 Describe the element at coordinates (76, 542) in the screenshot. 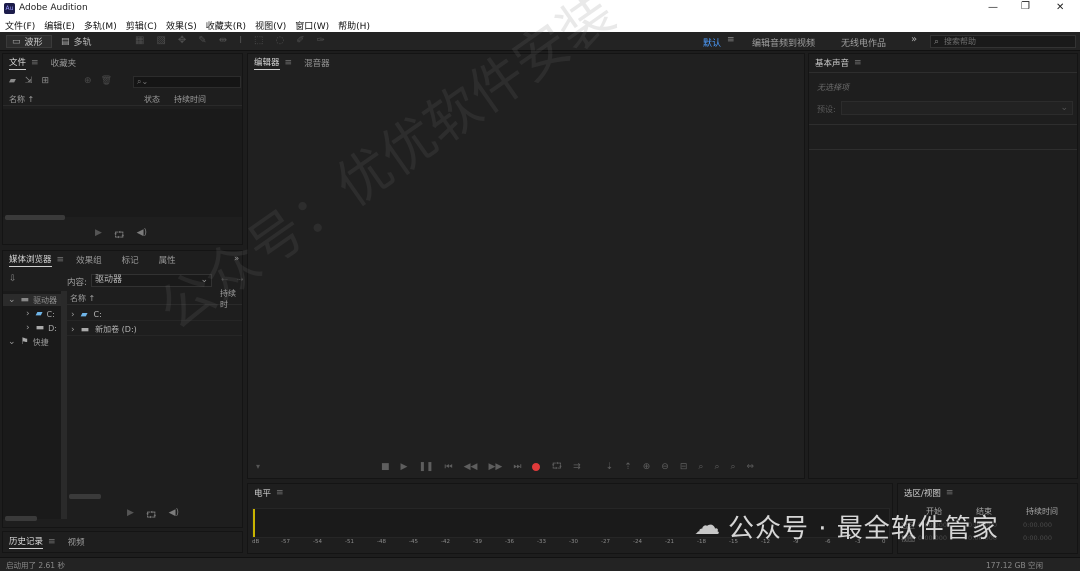

I see `tab-video: 视频` at that location.